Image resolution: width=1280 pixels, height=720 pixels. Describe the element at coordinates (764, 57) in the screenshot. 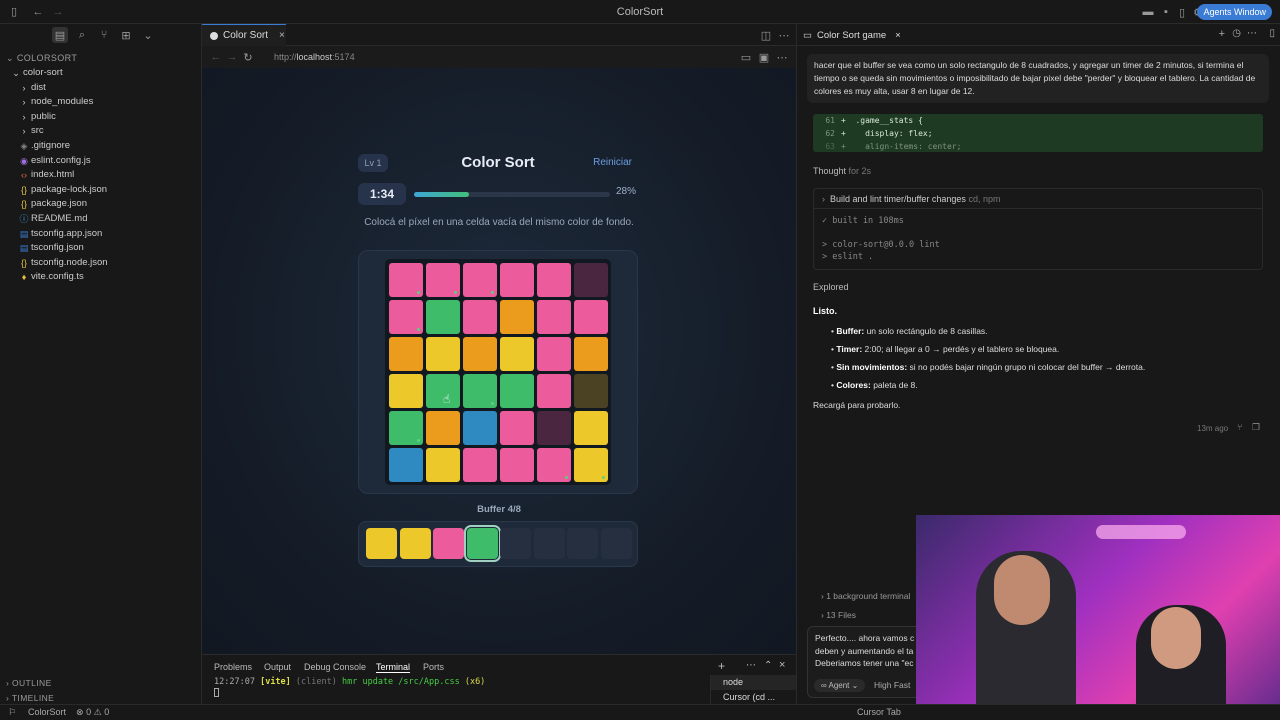

I see `screenshot-icon: ▣` at that location.